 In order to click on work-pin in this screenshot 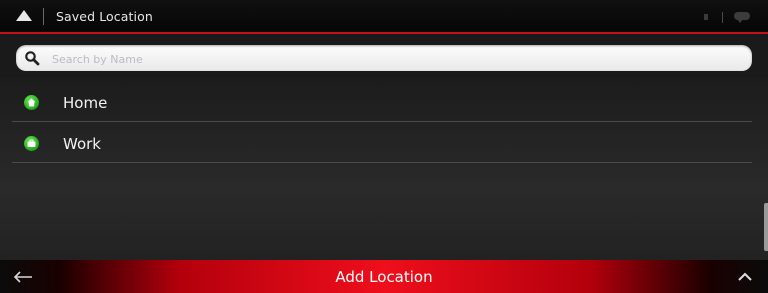, I will do `click(31, 143)`.